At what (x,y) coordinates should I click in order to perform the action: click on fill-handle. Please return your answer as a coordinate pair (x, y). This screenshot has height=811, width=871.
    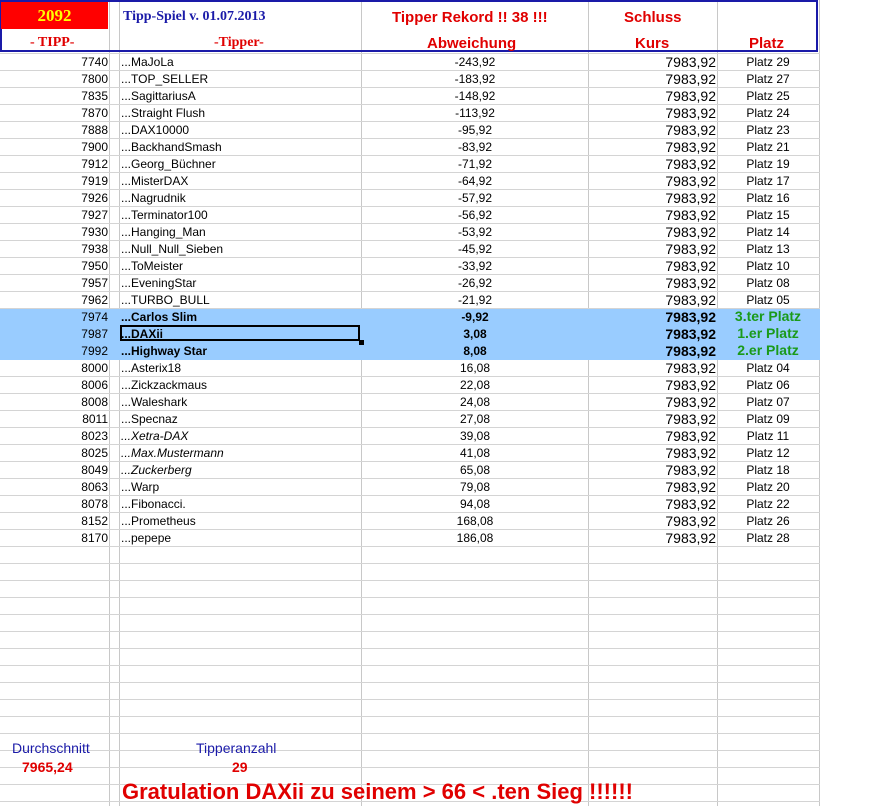
    Looking at the image, I should click on (361, 342).